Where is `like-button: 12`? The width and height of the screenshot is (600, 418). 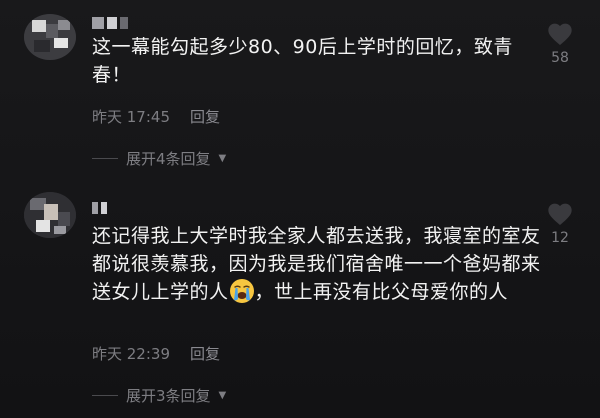
like-button: 12 is located at coordinates (560, 223).